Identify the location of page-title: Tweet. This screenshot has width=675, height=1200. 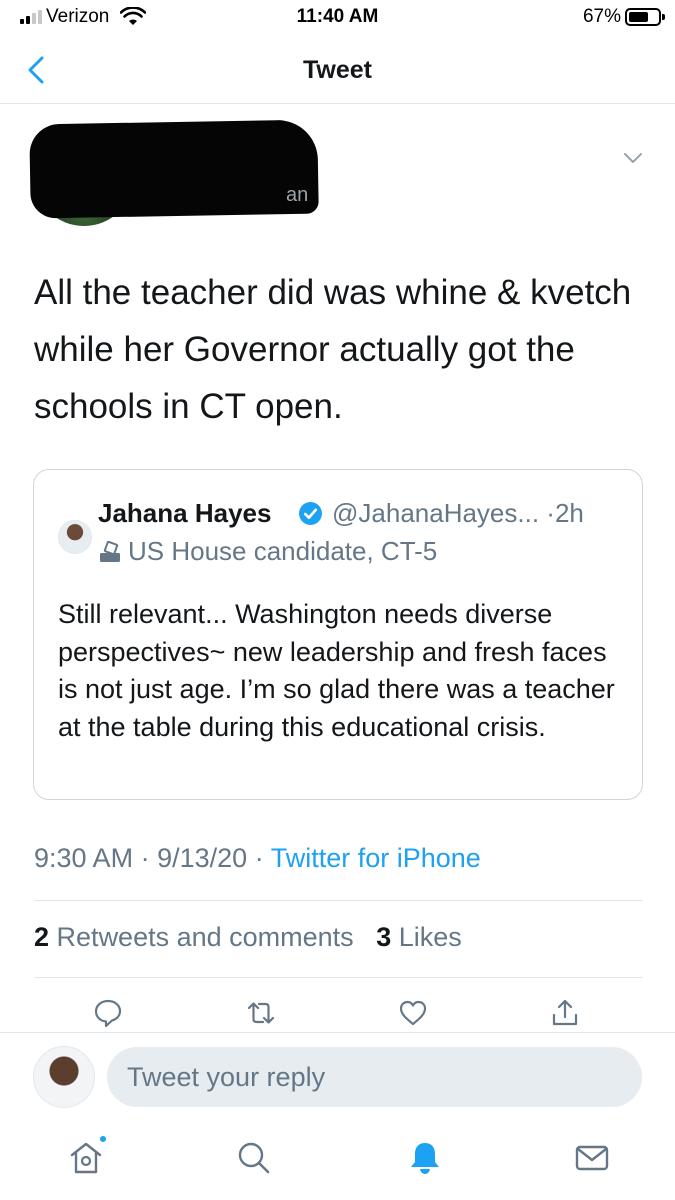
(337, 70).